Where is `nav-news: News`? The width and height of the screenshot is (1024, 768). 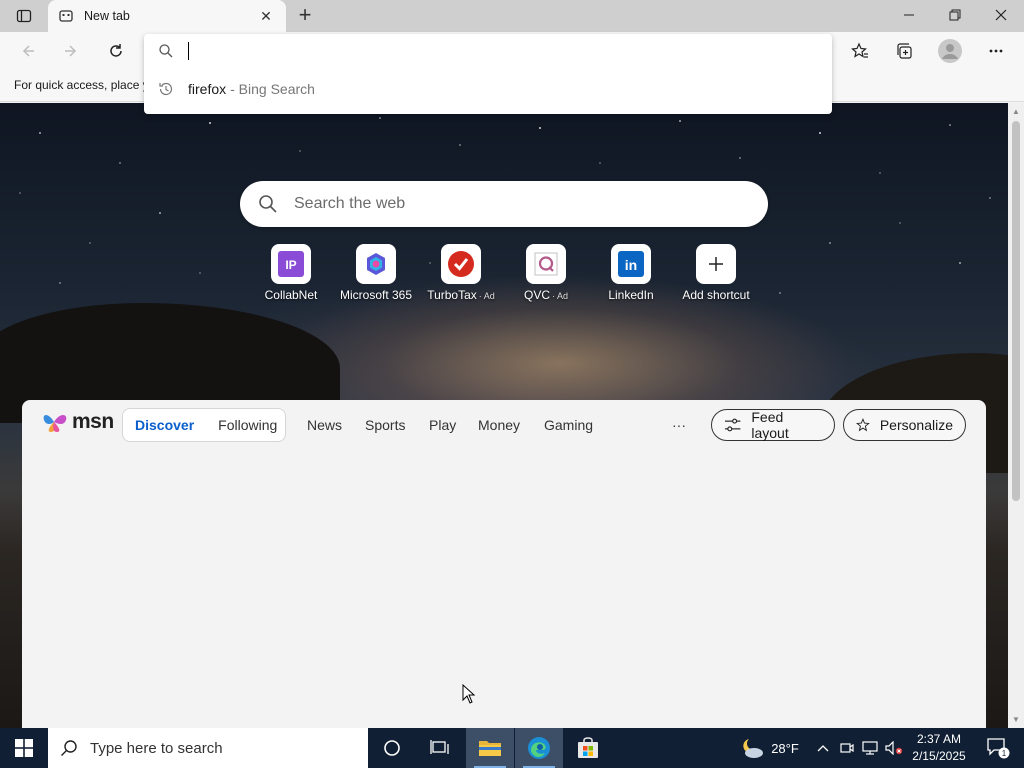 nav-news: News is located at coordinates (324, 425).